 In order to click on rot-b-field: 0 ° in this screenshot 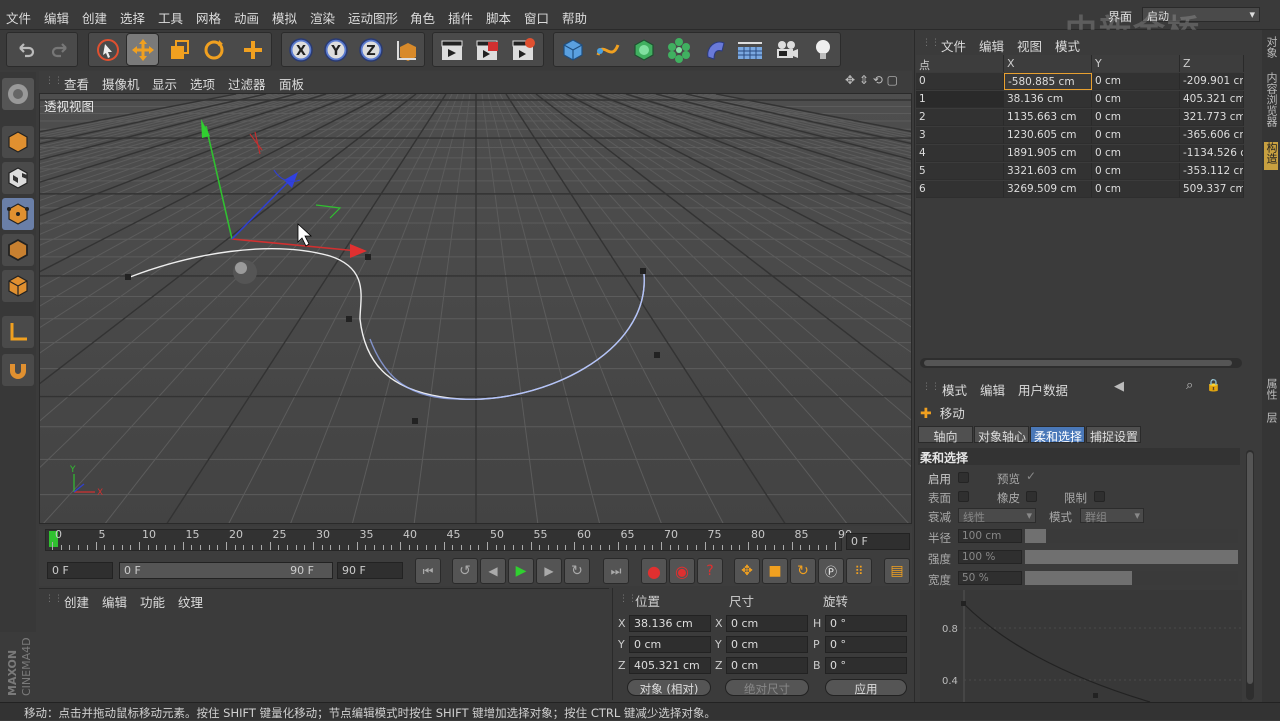, I will do `click(866, 665)`.